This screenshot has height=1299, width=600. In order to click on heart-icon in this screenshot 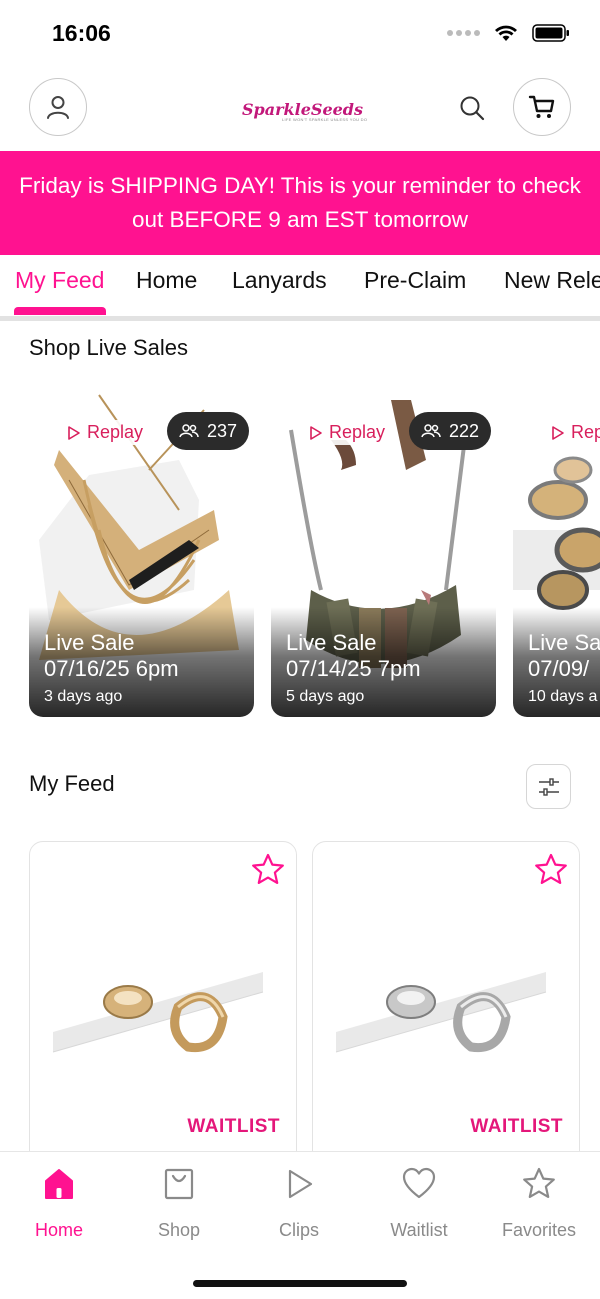, I will do `click(419, 1183)`.